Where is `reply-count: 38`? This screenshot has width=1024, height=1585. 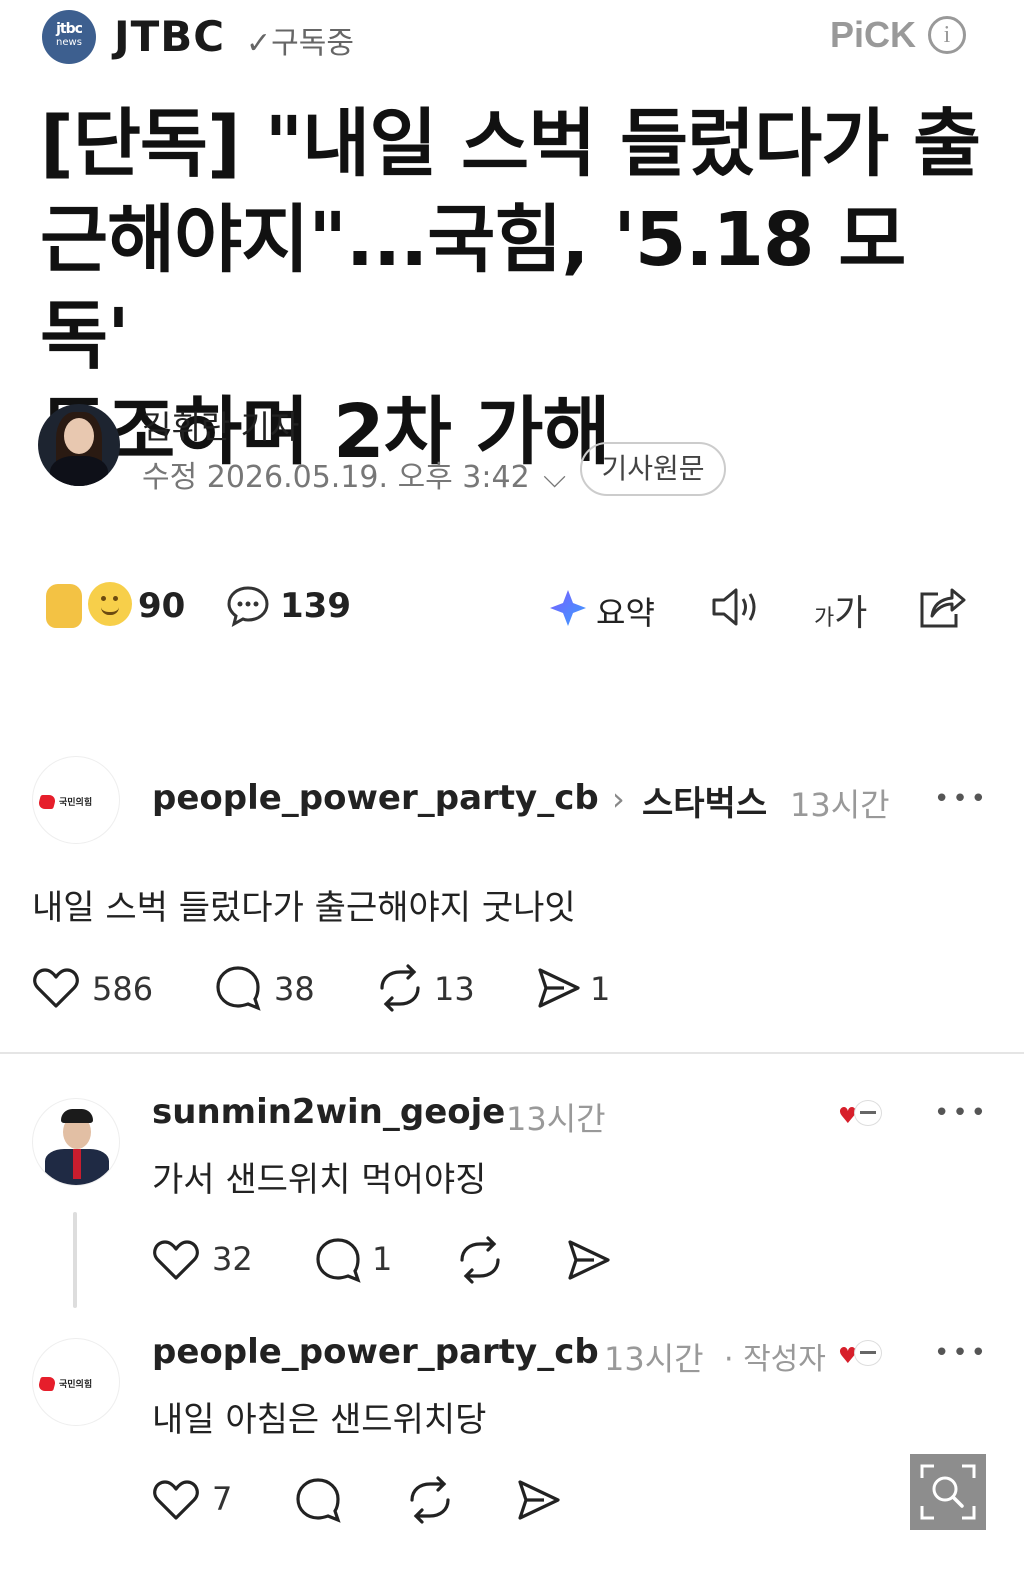 reply-count: 38 is located at coordinates (294, 989).